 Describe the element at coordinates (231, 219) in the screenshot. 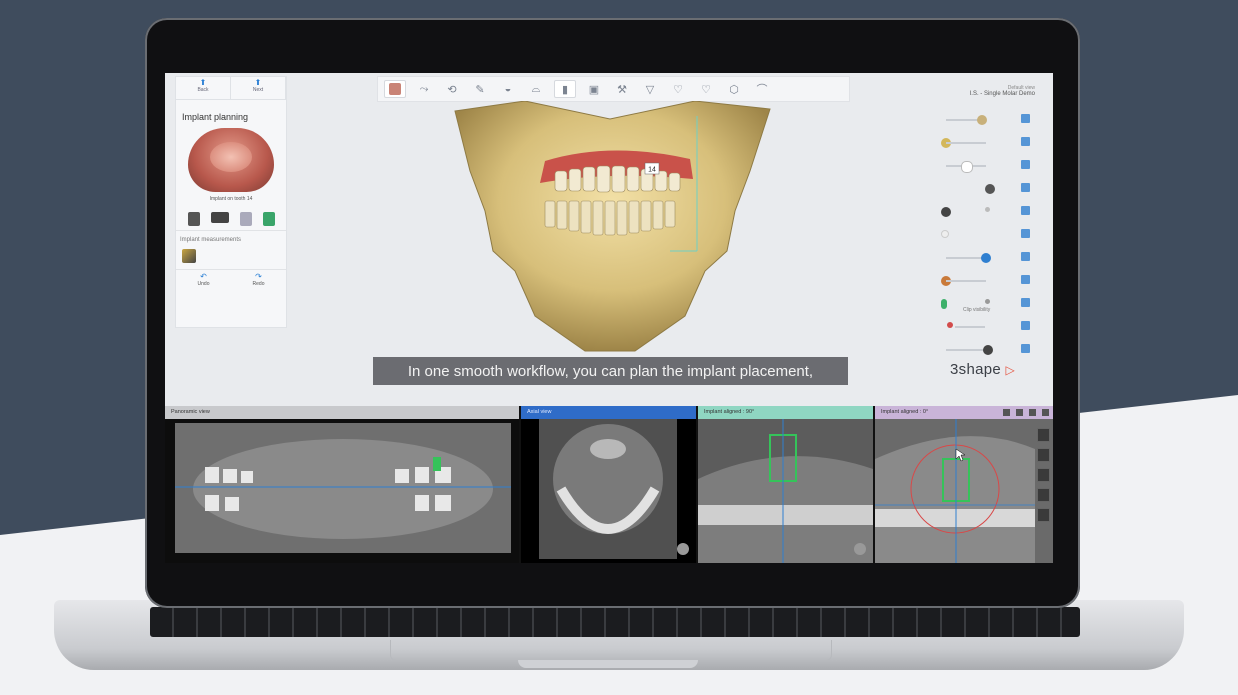

I see `implant-type-row` at that location.